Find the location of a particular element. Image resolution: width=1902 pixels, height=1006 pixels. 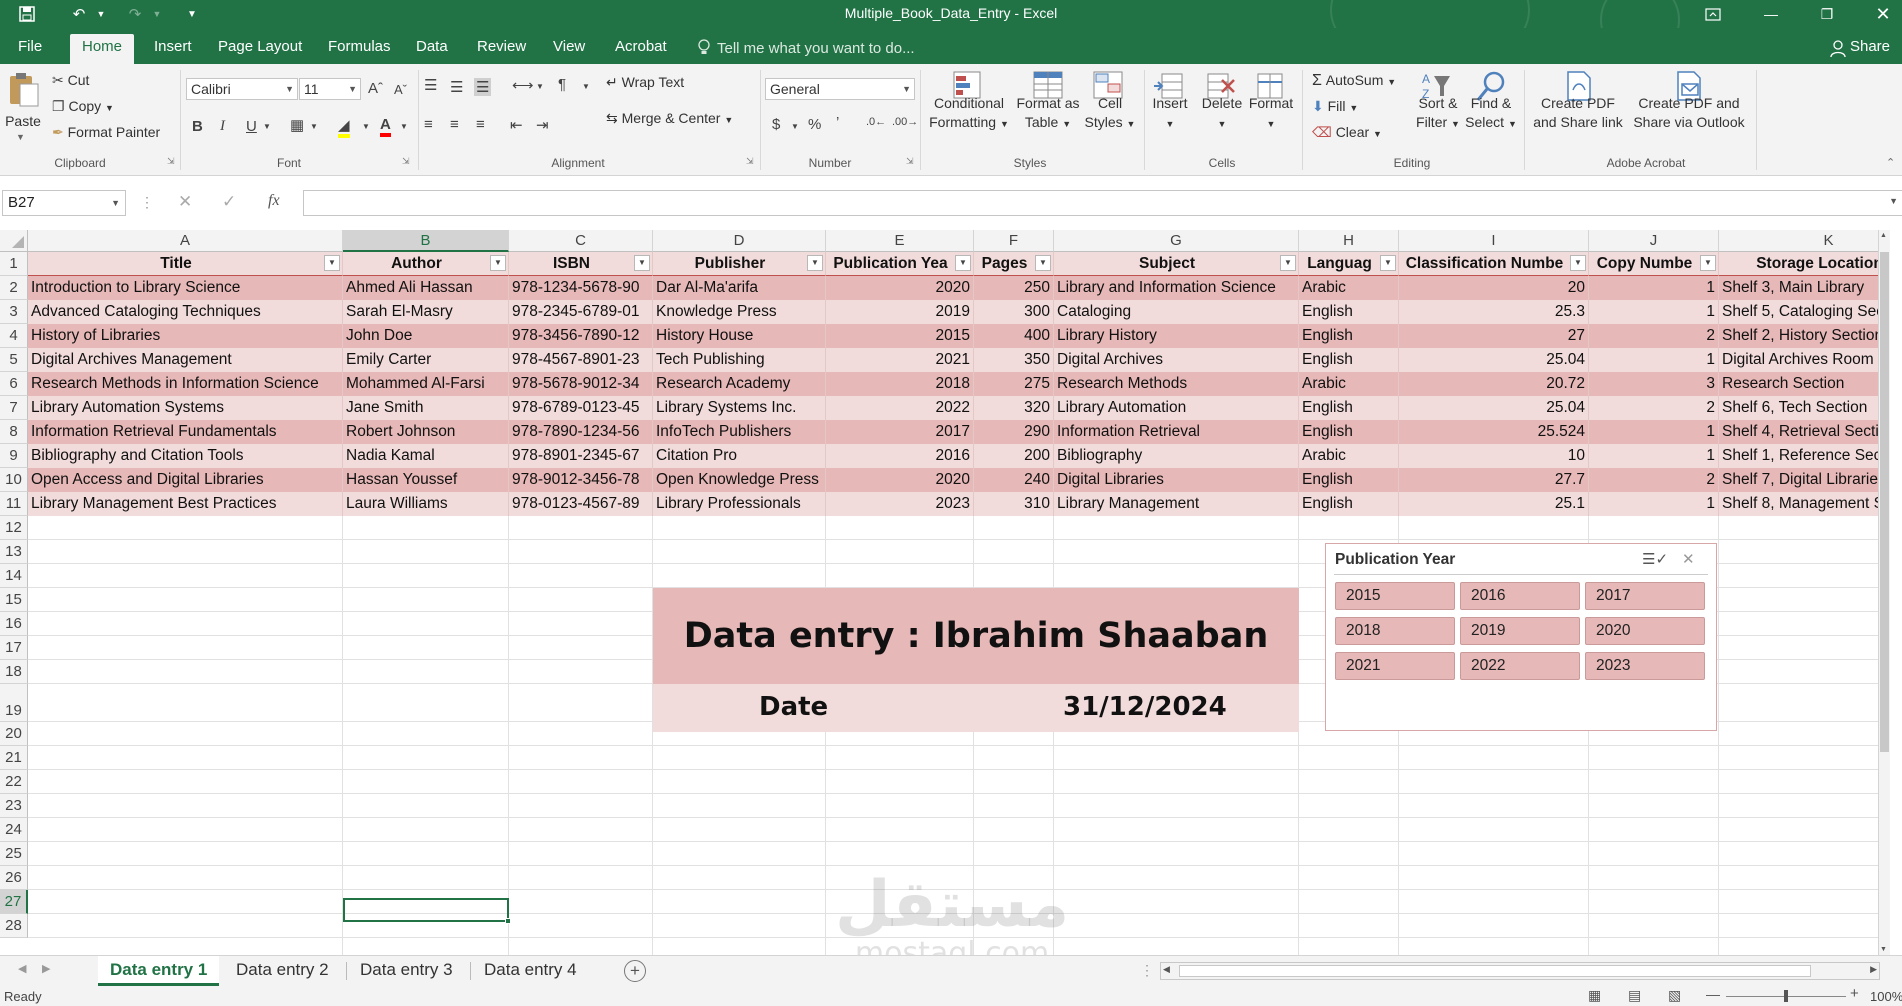

table-cell: 978-3456-7890-12 is located at coordinates (581, 336).